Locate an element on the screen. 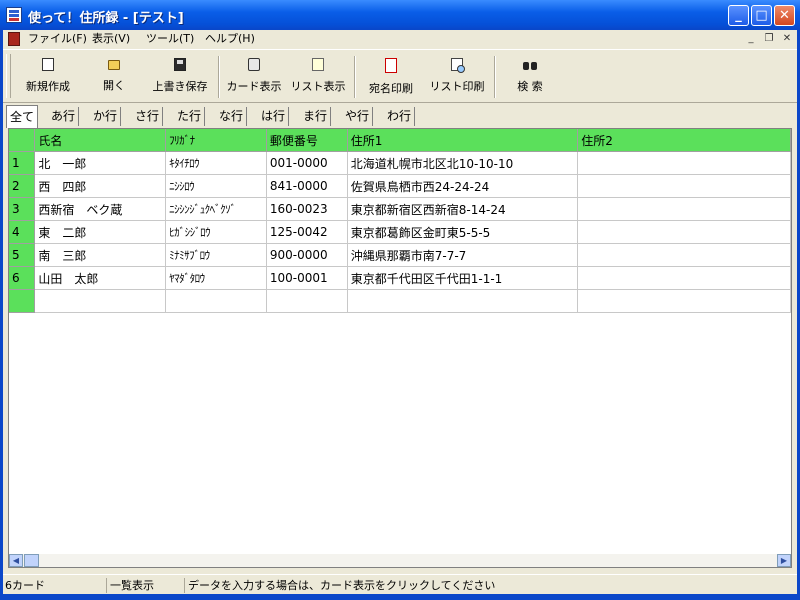 Image resolution: width=800 pixels, height=600 pixels. address1-cell: 東京都千代田区千代田1-1-1 is located at coordinates (463, 278).